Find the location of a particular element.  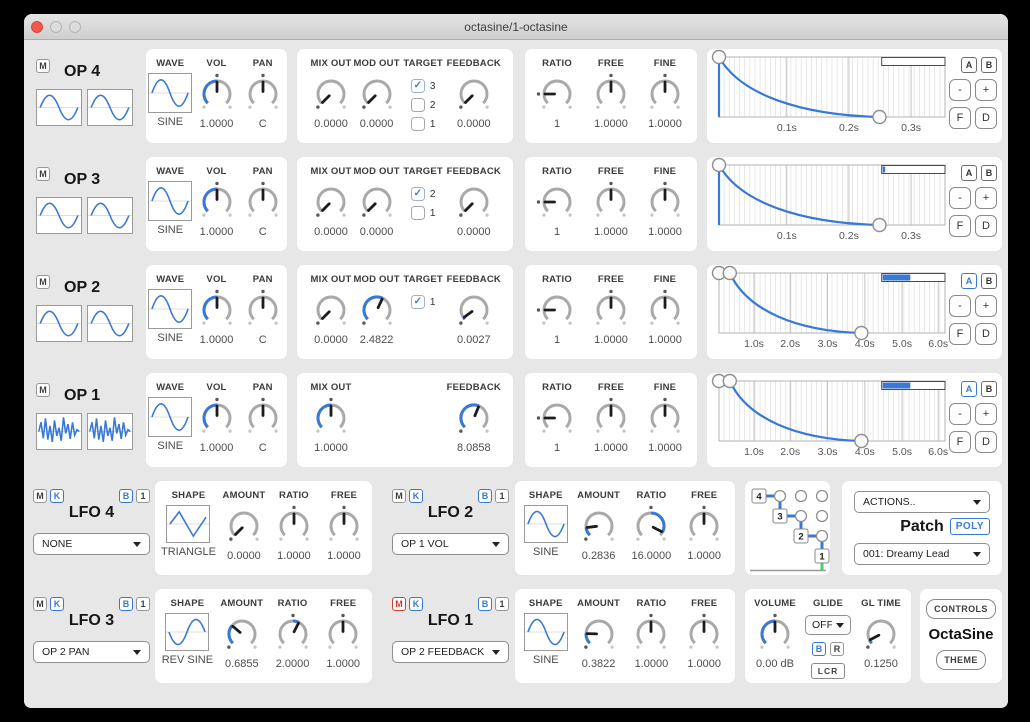

mod-target-checkbox-1: 1 is located at coordinates (422, 302).